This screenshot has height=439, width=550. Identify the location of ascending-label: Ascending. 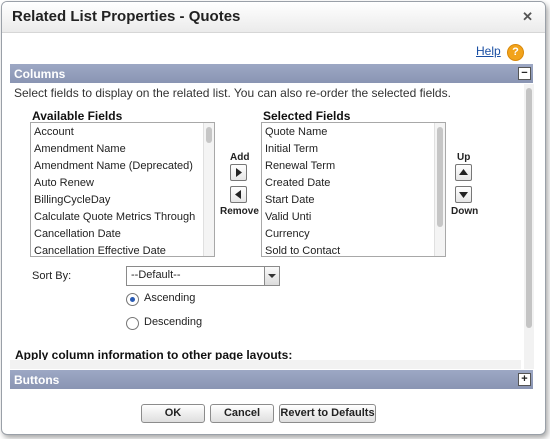
(170, 298).